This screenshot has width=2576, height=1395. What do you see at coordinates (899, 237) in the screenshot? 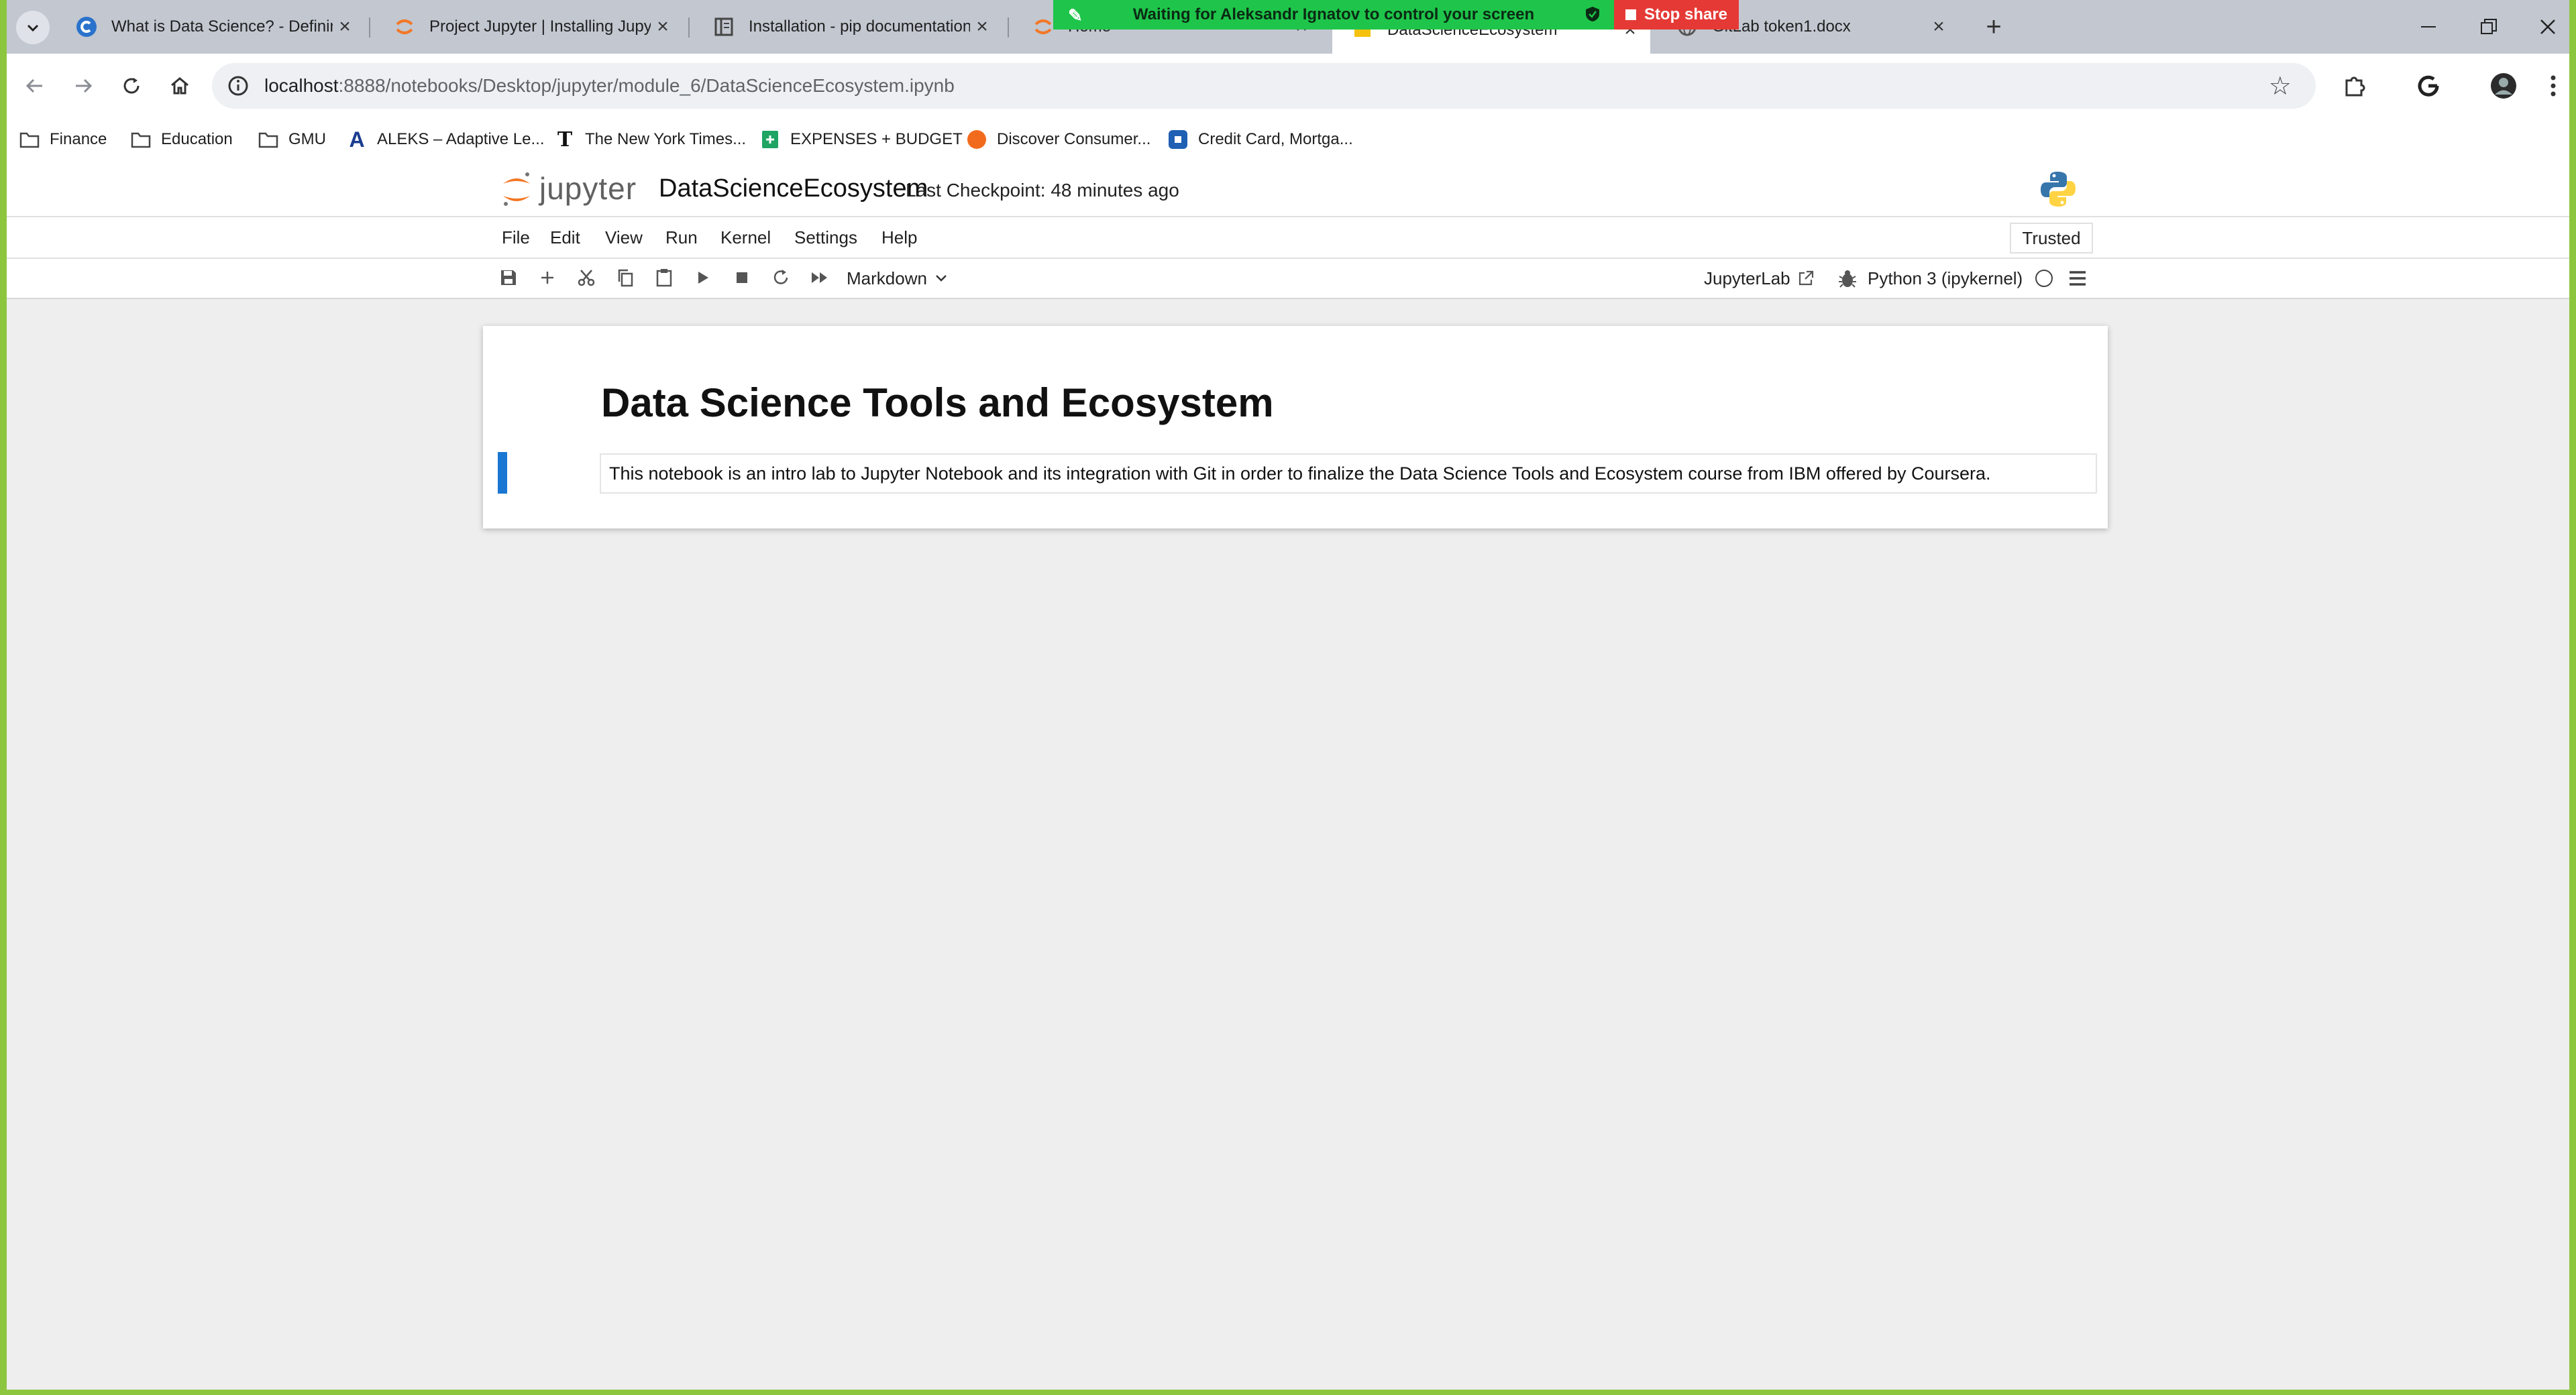
I see `menu-help: Help` at bounding box center [899, 237].